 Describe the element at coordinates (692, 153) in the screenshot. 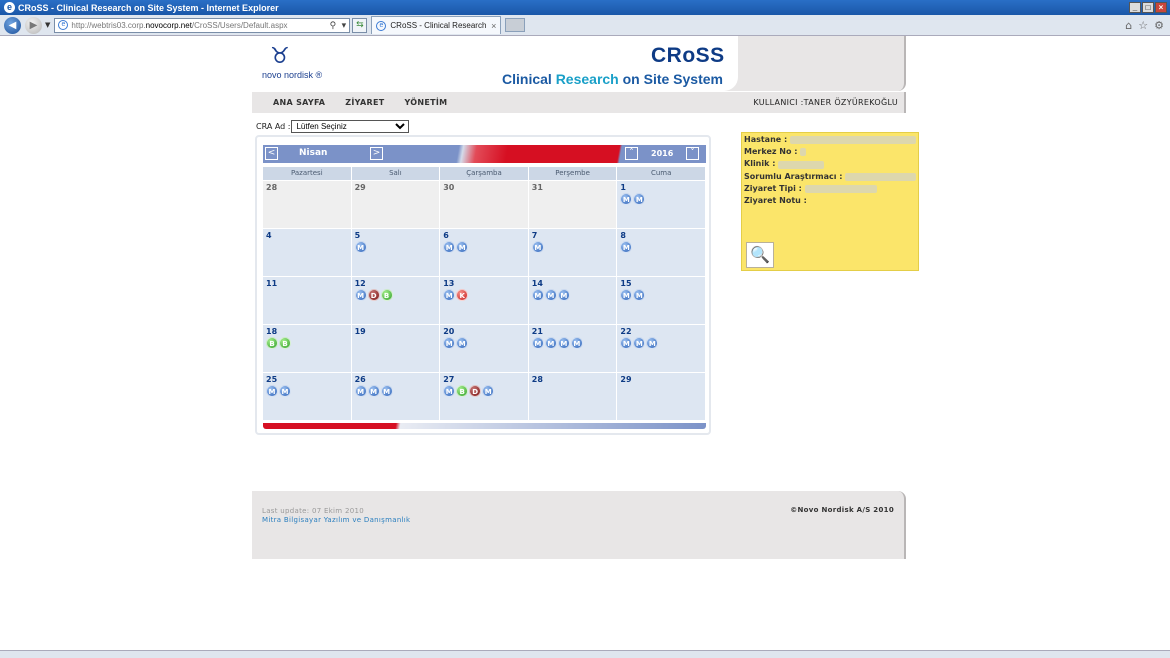

I see `prev-year-button: ˅` at that location.